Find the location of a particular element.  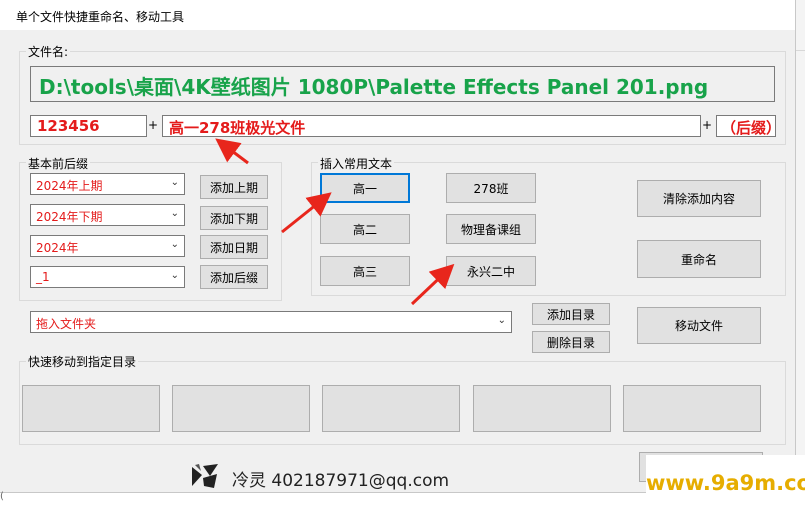

author-logo-icon is located at coordinates (205, 476).